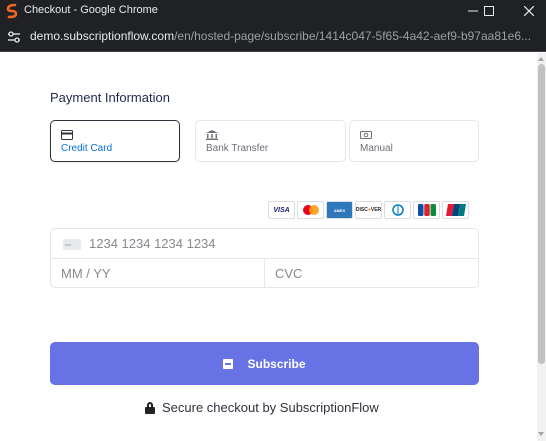 This screenshot has height=441, width=546. What do you see at coordinates (156, 273) in the screenshot?
I see `expiry-input` at bounding box center [156, 273].